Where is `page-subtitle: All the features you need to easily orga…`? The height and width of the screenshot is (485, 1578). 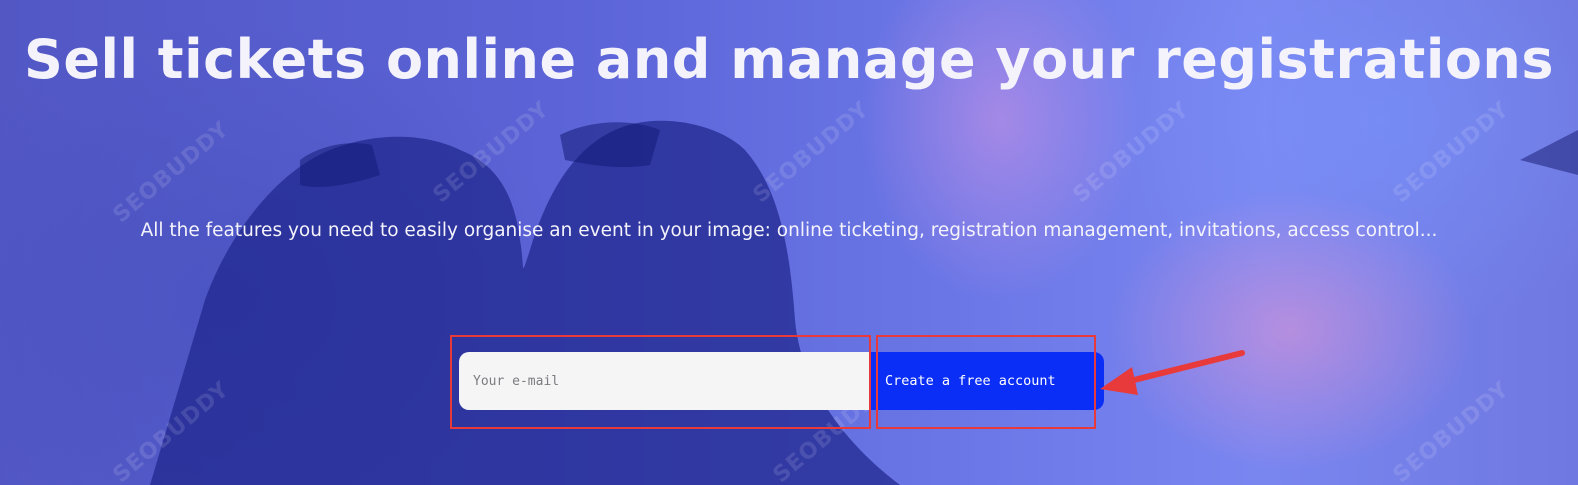 page-subtitle: All the features you need to easily orga… is located at coordinates (789, 230).